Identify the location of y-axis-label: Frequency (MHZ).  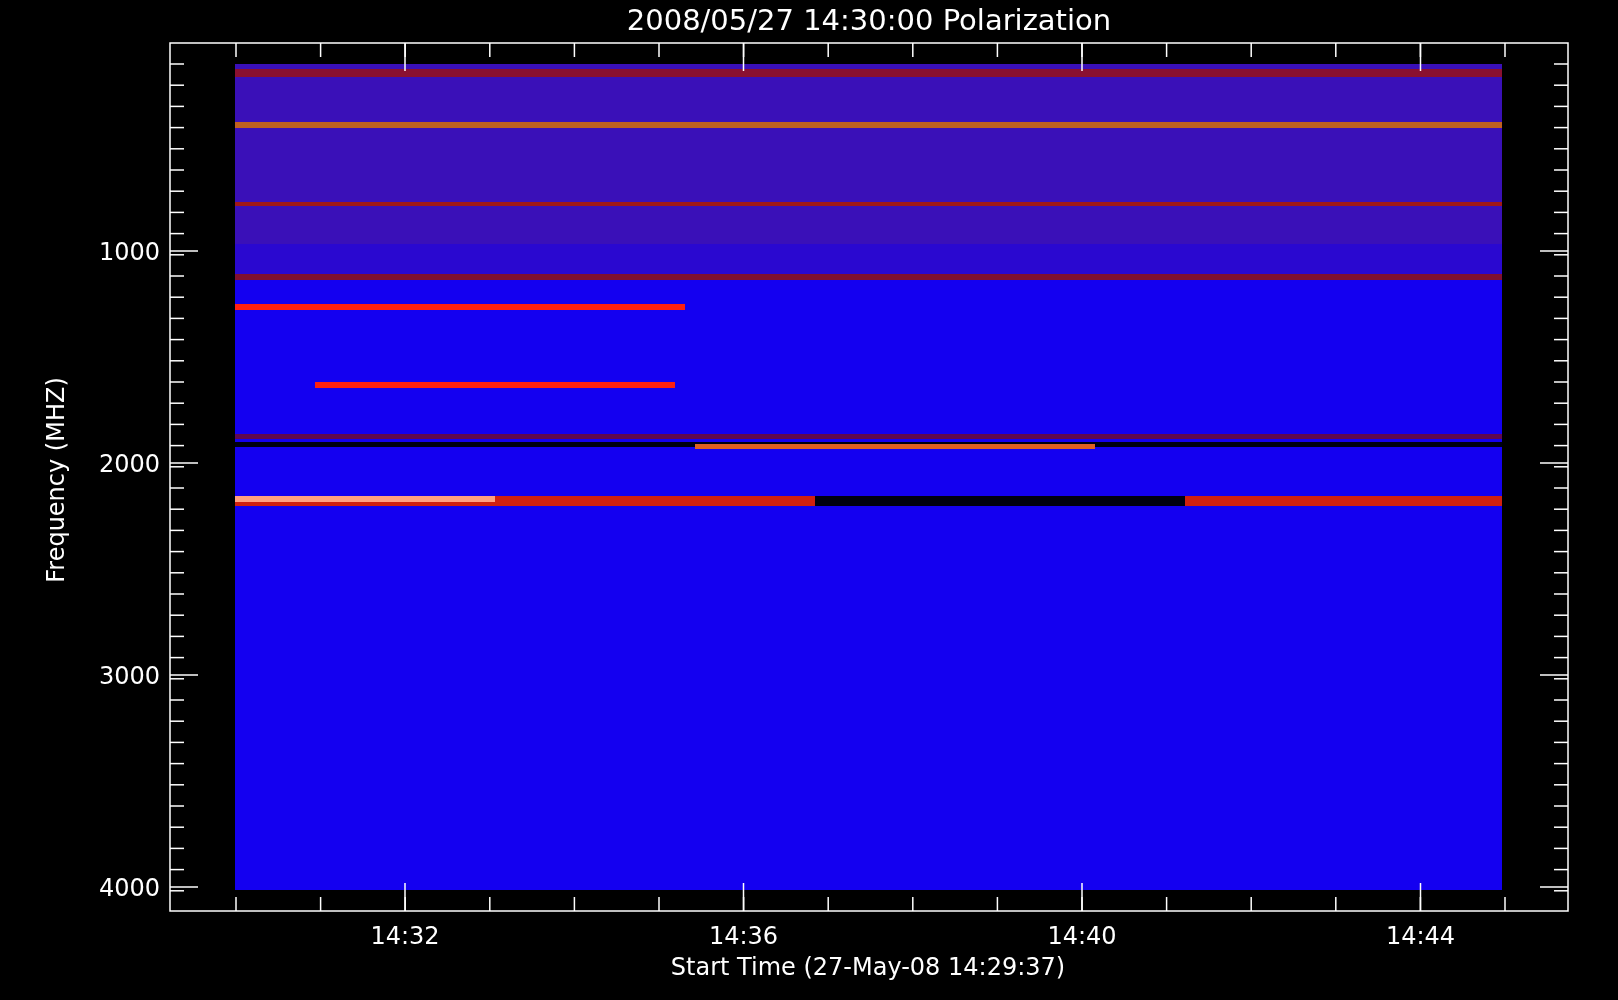
(56, 480).